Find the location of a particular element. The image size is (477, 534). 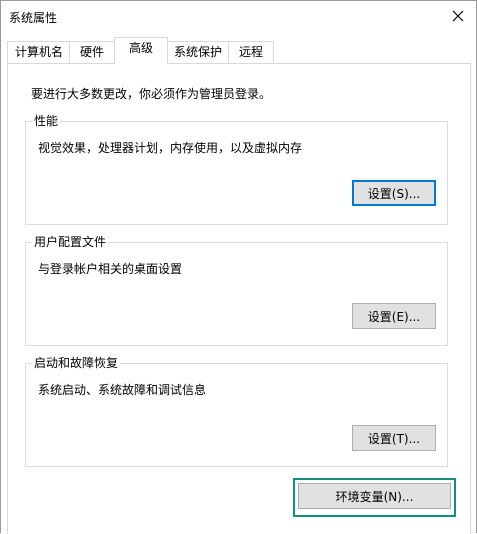

close-button is located at coordinates (458, 16).